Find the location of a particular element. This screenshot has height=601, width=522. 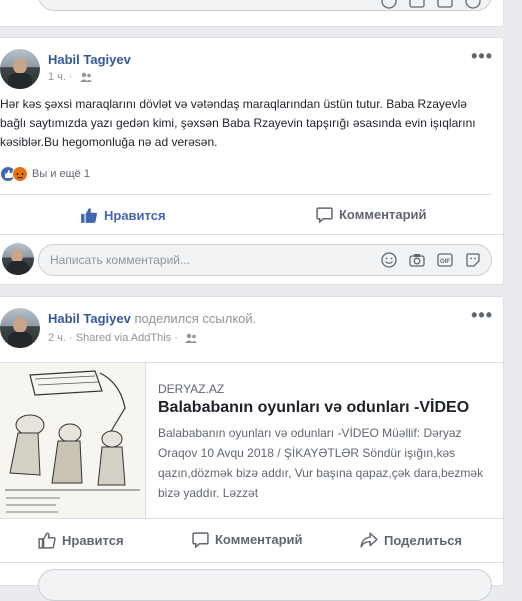

share-button: Поделиться is located at coordinates (411, 540).